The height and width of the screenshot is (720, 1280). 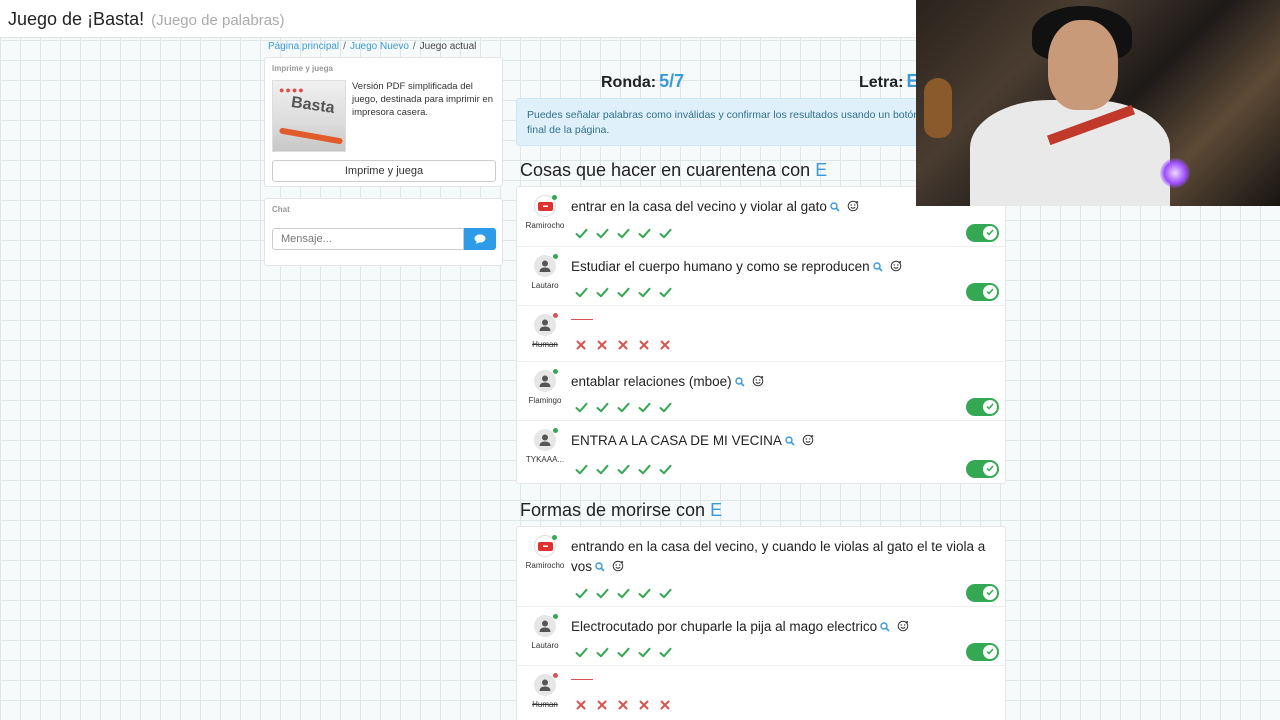 I want to click on chat-heading: Chat, so click(x=281, y=209).